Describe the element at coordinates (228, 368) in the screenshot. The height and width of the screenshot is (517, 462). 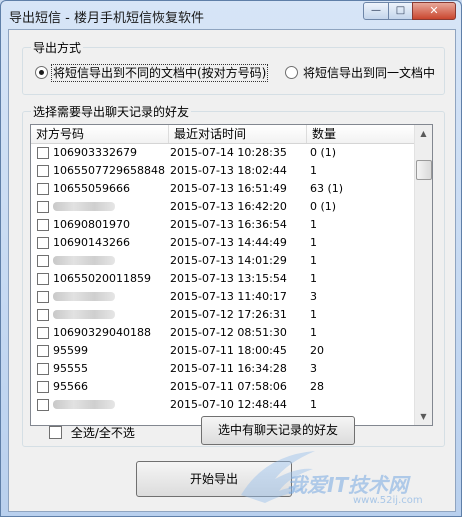
I see `row-time: 2015-07-11 16:34:28` at that location.